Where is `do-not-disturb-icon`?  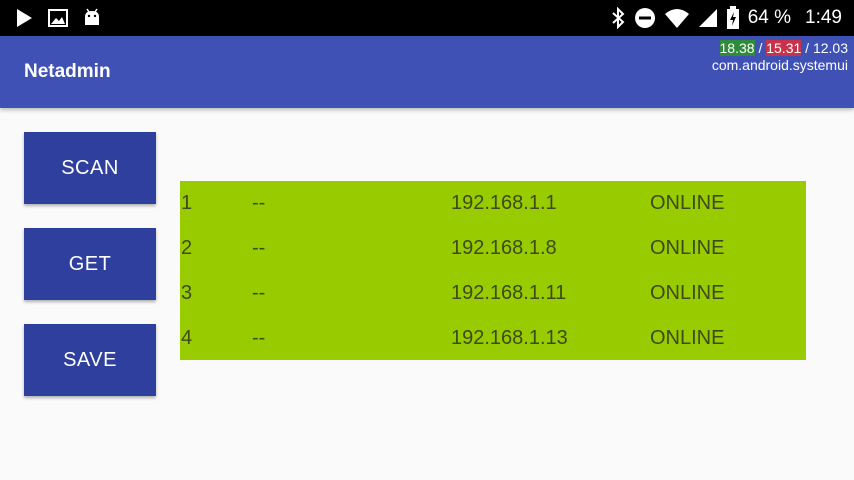
do-not-disturb-icon is located at coordinates (645, 18).